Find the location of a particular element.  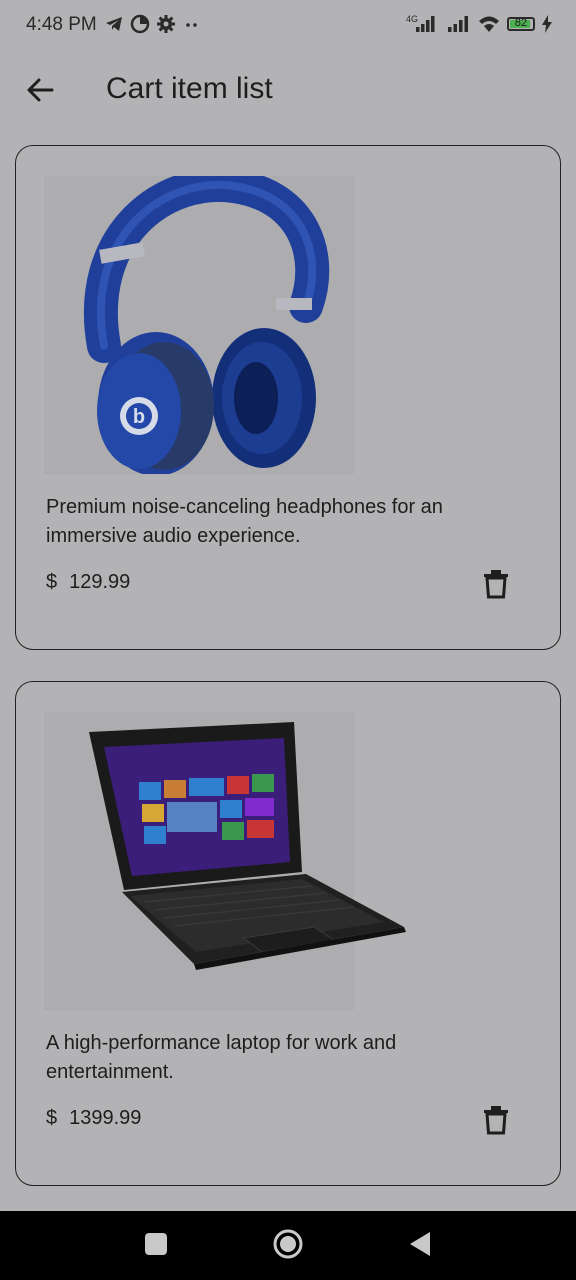

status-right-icons: 4G 82 is located at coordinates (479, 24).